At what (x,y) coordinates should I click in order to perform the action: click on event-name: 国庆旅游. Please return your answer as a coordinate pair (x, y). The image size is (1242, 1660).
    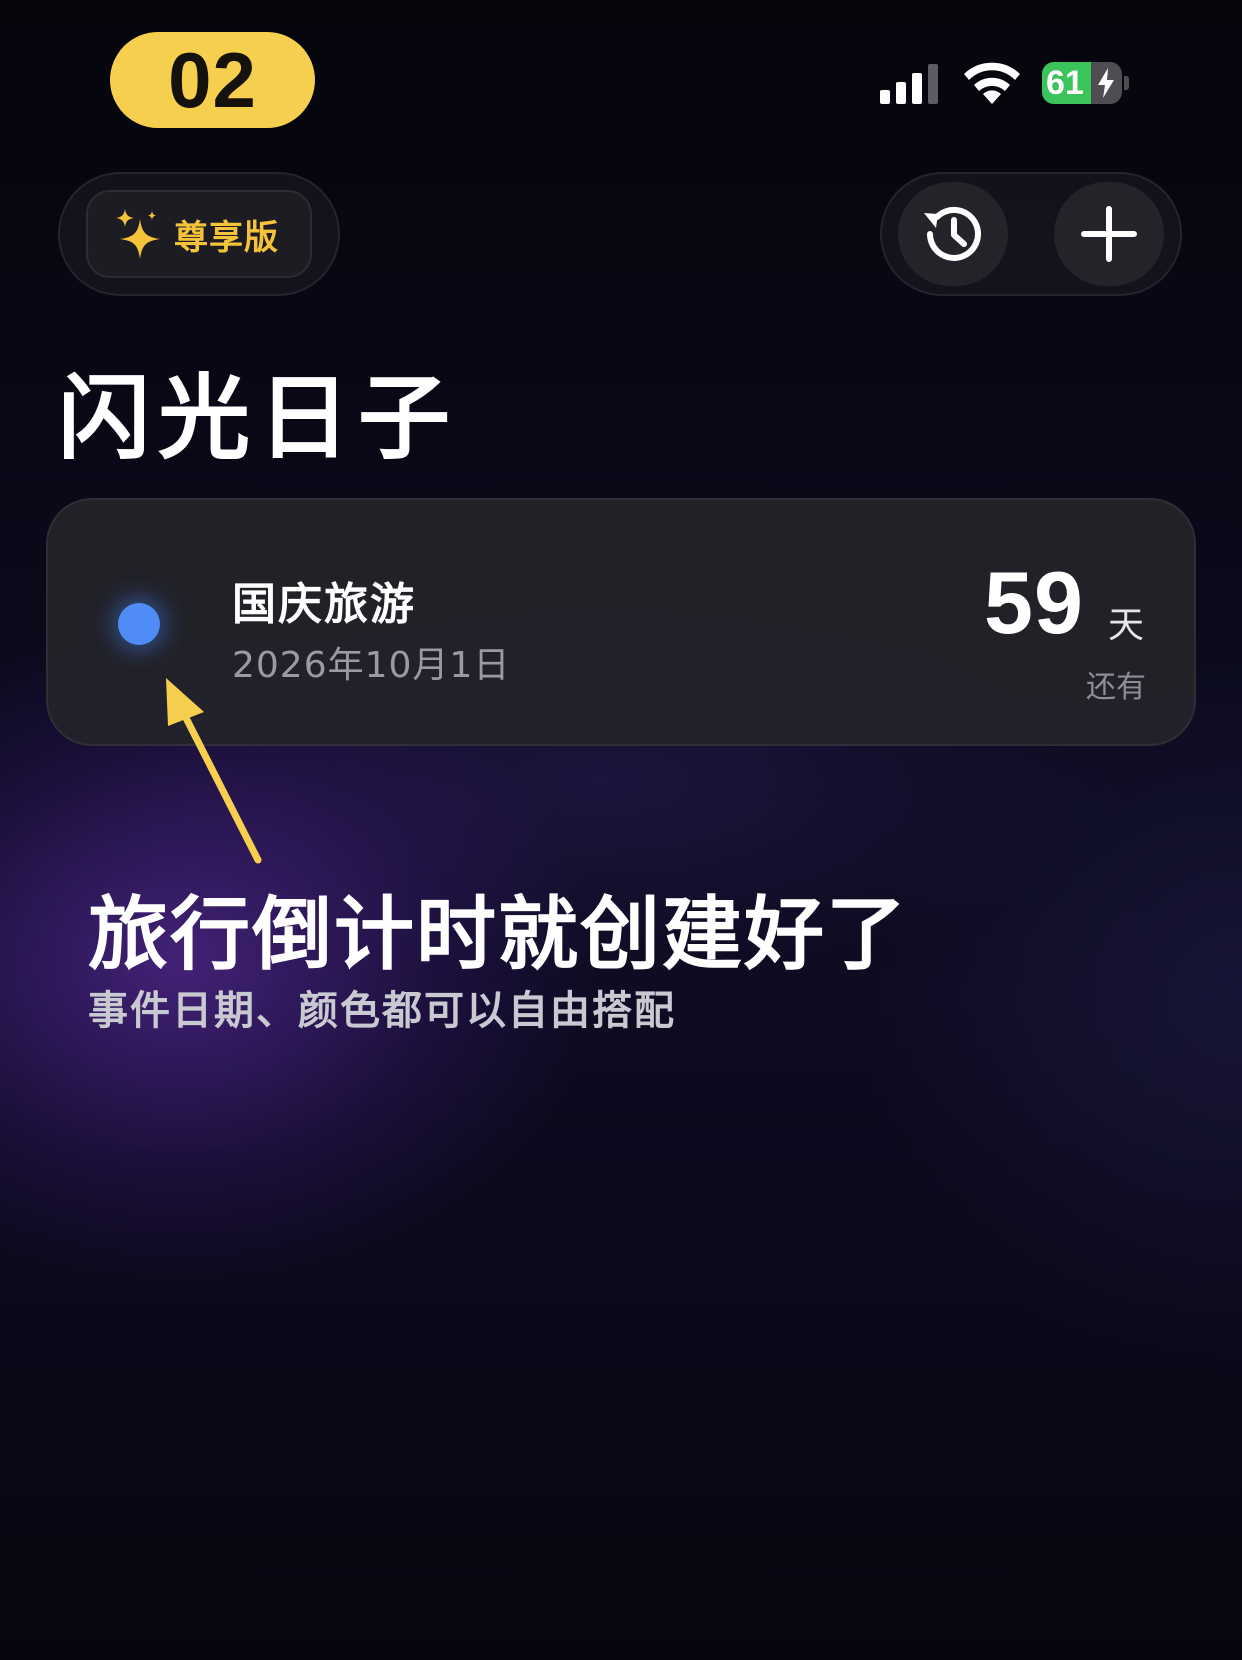
    Looking at the image, I should click on (324, 604).